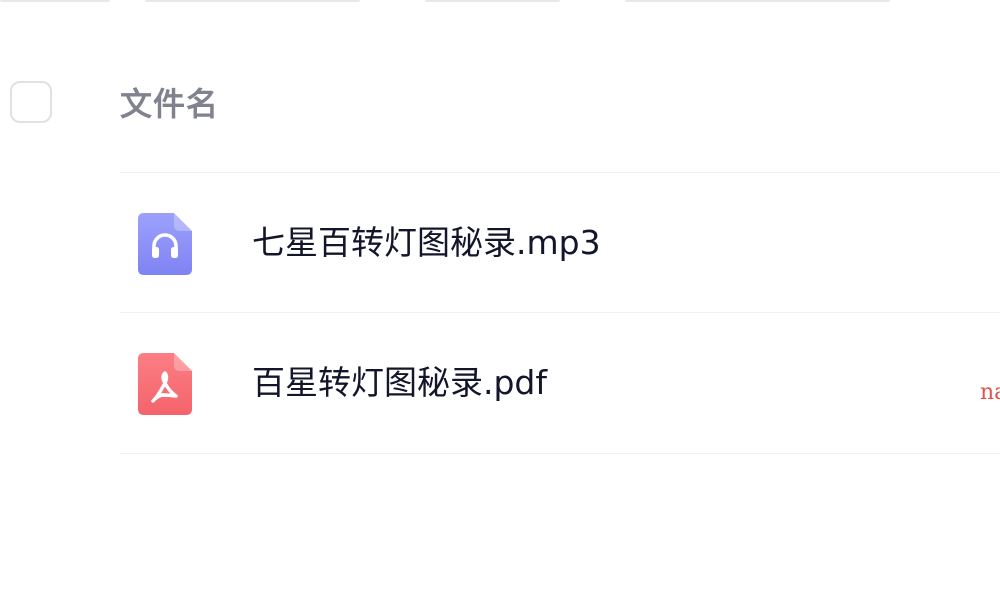  I want to click on file-name: 七星百转灯图秘录.mp3, so click(426, 243).